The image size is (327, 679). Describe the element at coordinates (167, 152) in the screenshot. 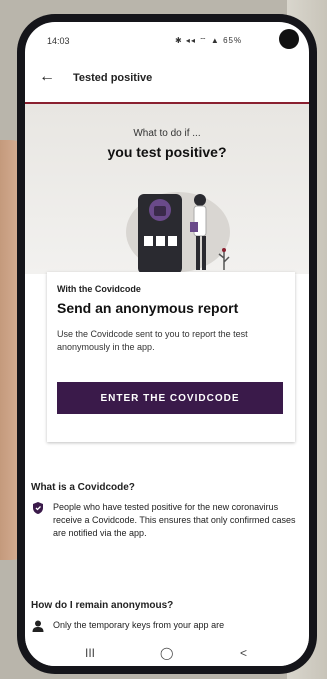

I see `hero-title: you test positive?` at that location.